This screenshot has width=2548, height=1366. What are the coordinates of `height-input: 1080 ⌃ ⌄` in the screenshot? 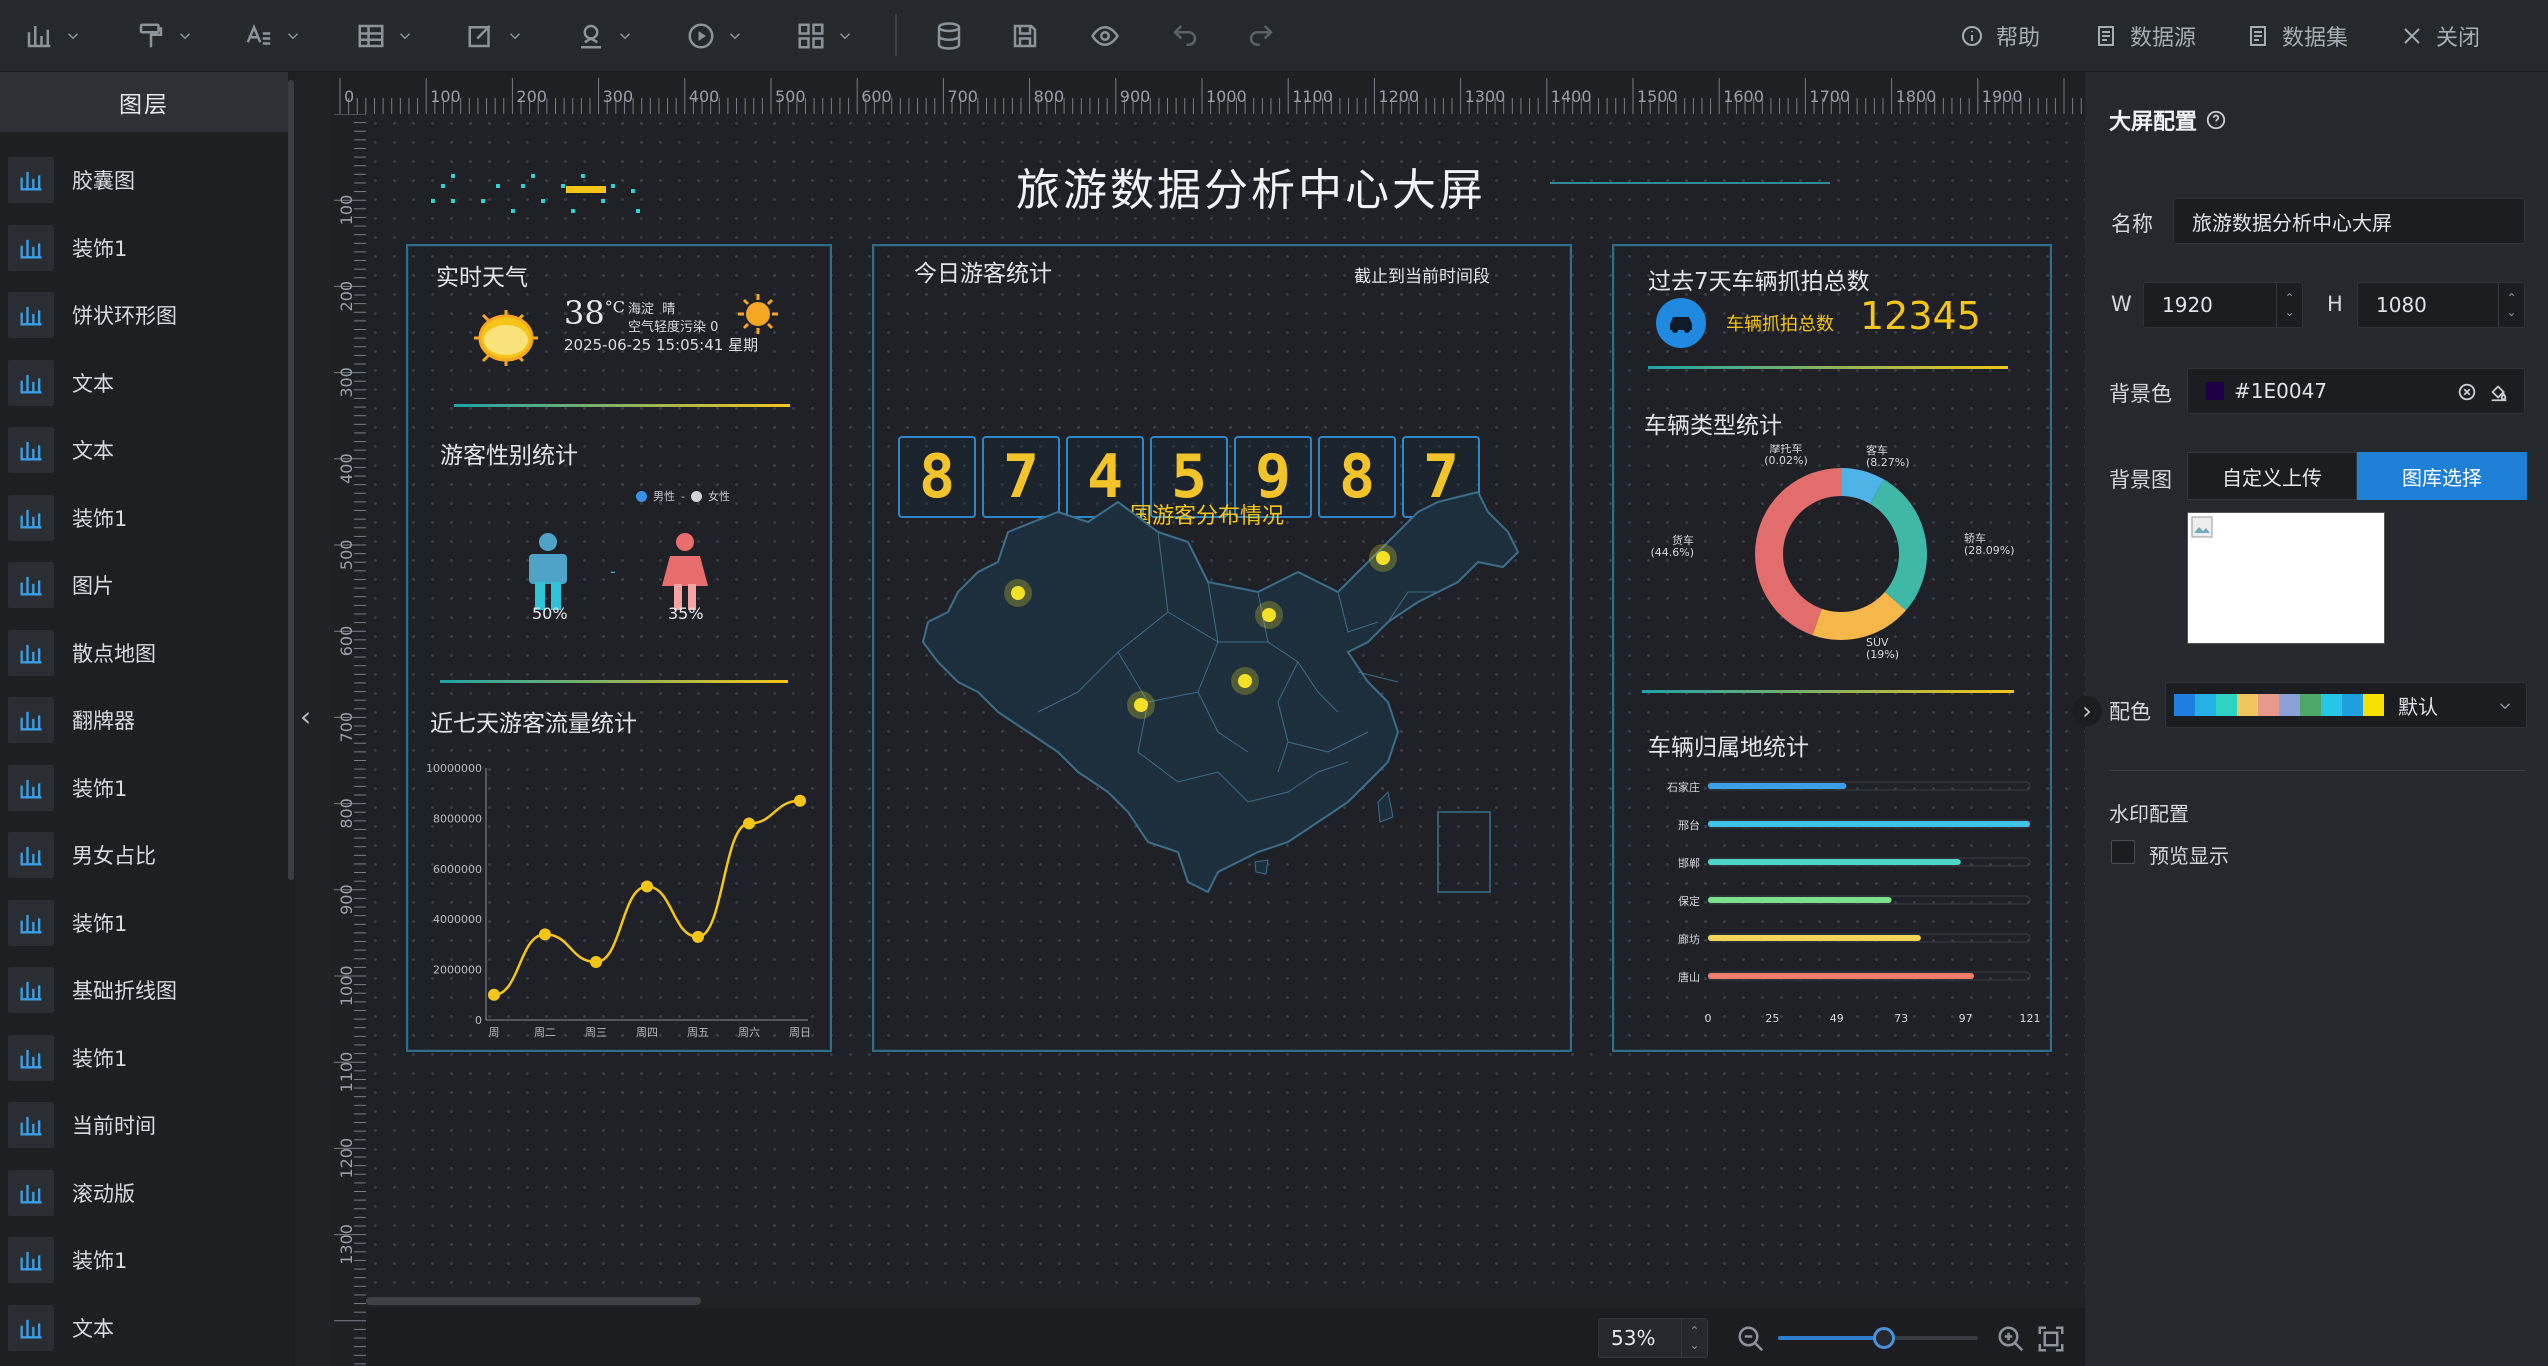 It's located at (2441, 305).